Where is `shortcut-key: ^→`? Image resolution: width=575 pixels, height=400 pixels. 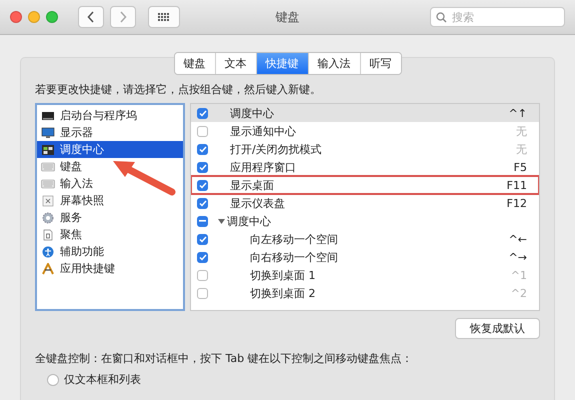 shortcut-key: ^→ is located at coordinates (517, 257).